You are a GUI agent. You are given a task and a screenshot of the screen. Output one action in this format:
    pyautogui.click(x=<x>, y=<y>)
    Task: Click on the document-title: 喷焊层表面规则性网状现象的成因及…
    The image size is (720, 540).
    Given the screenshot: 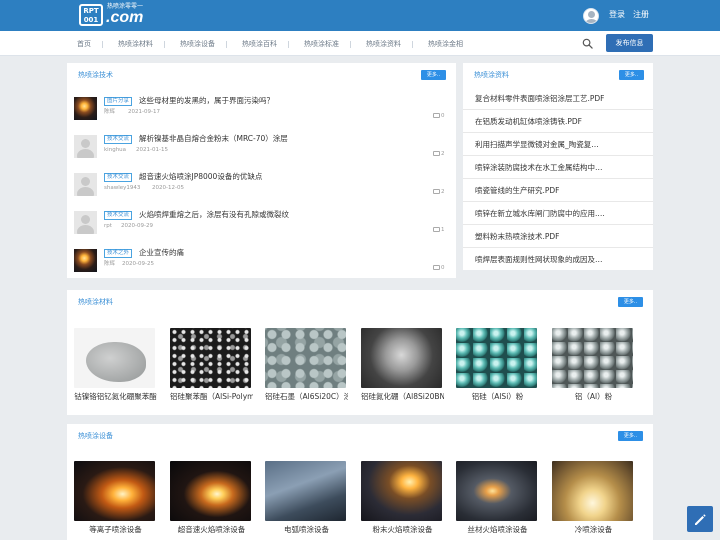 What is the action you would take?
    pyautogui.click(x=545, y=260)
    